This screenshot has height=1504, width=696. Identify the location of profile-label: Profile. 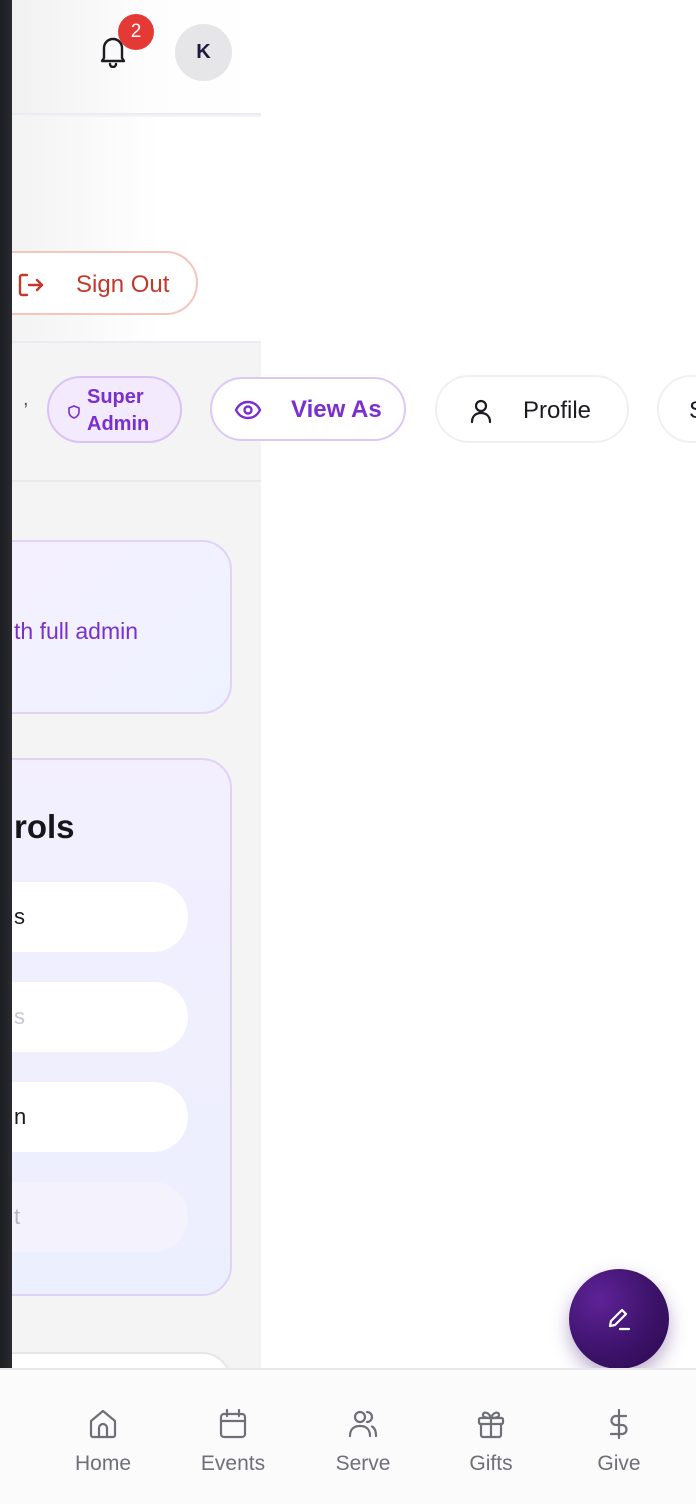
(557, 410).